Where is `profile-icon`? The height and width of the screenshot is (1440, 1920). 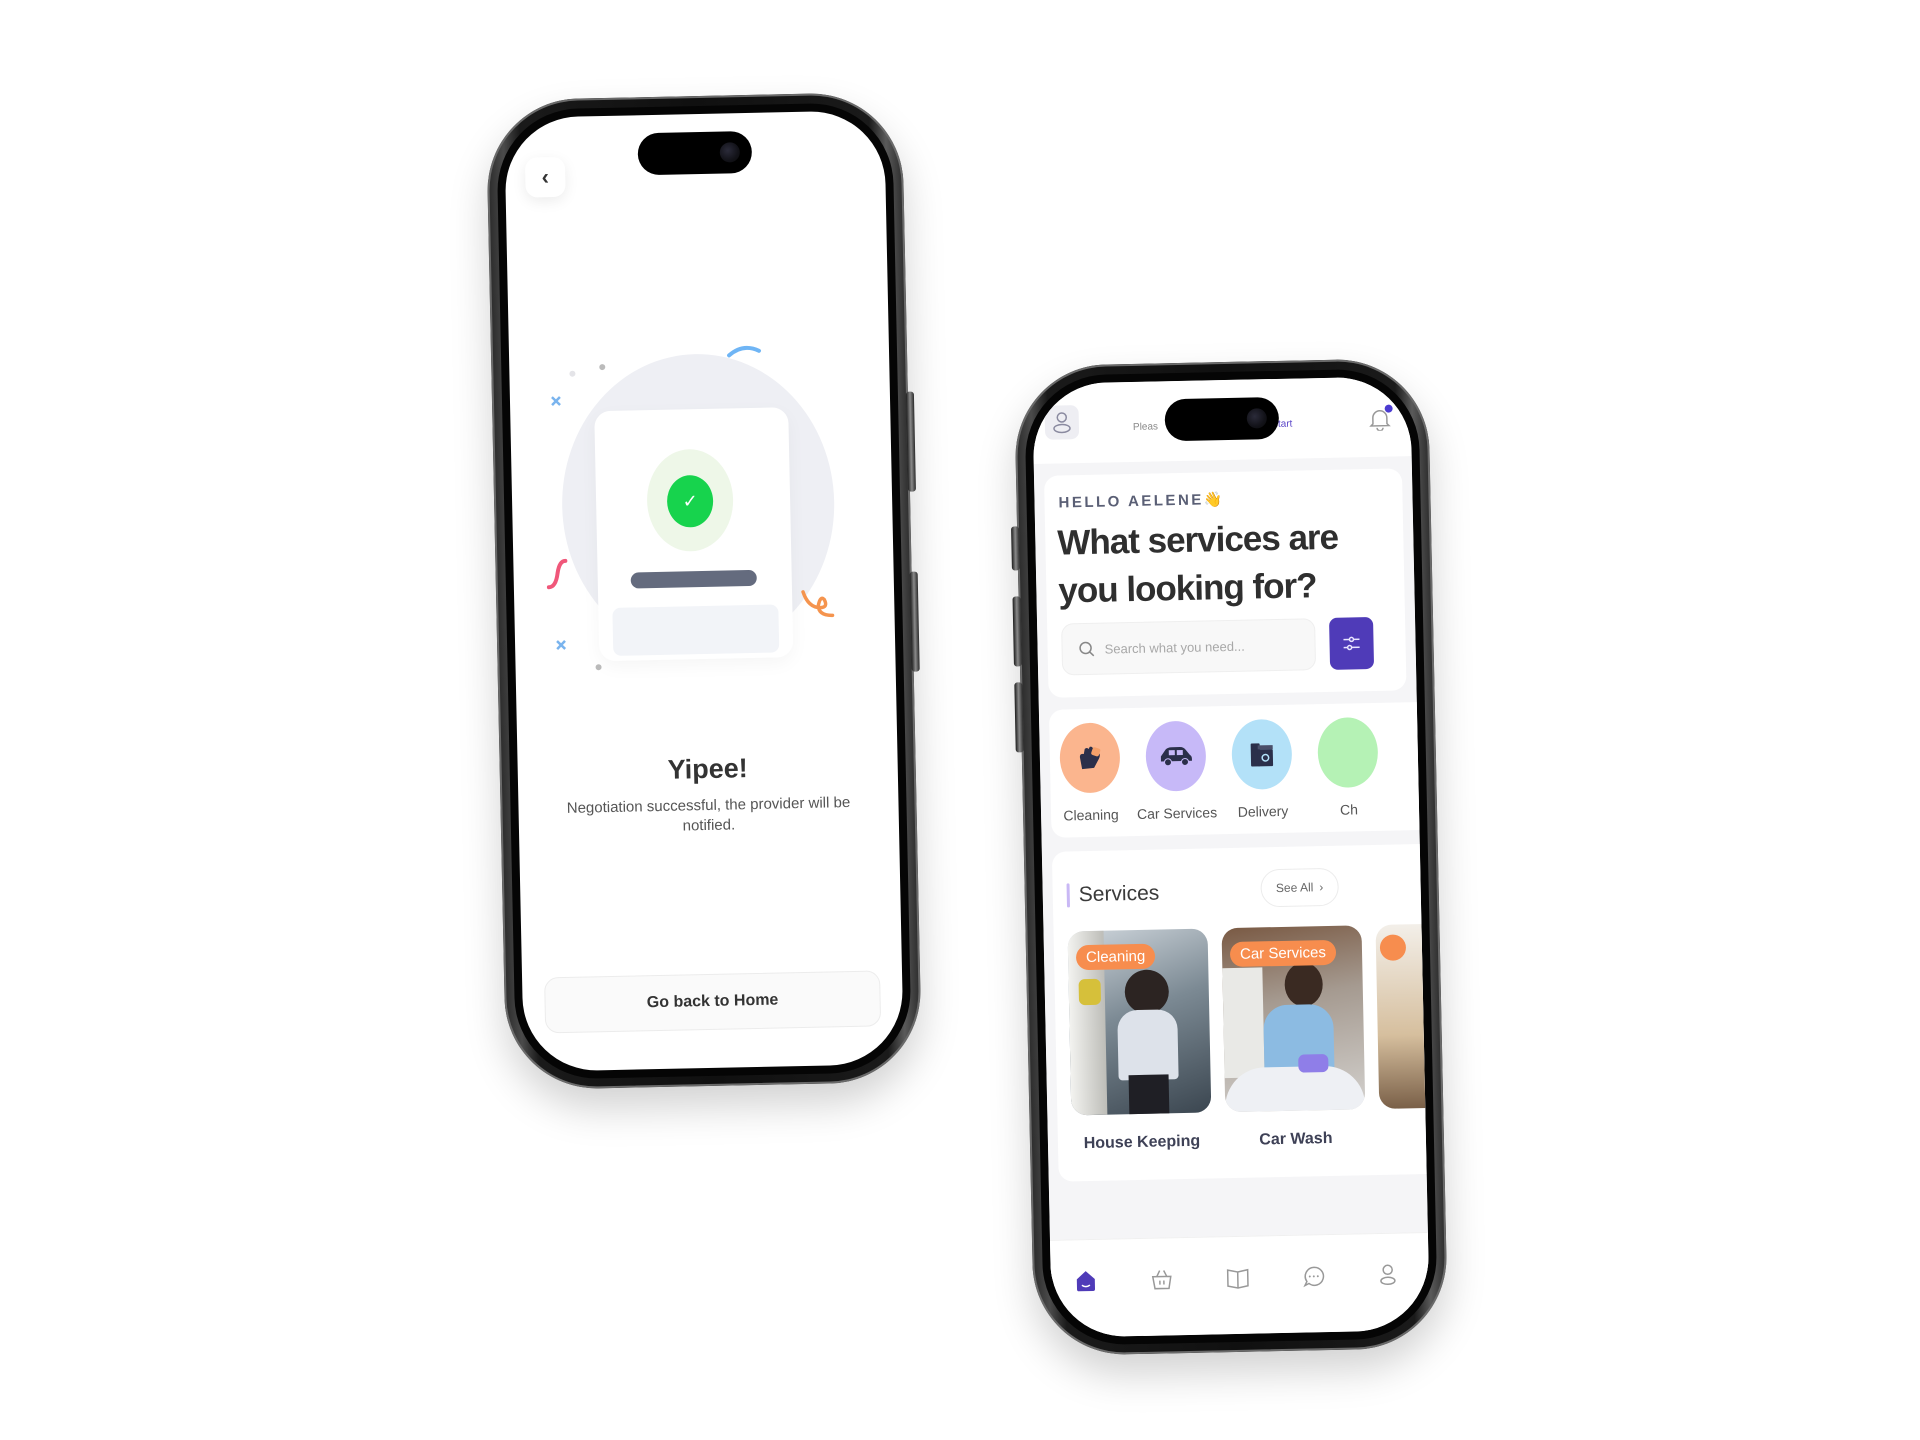 profile-icon is located at coordinates (1388, 1275).